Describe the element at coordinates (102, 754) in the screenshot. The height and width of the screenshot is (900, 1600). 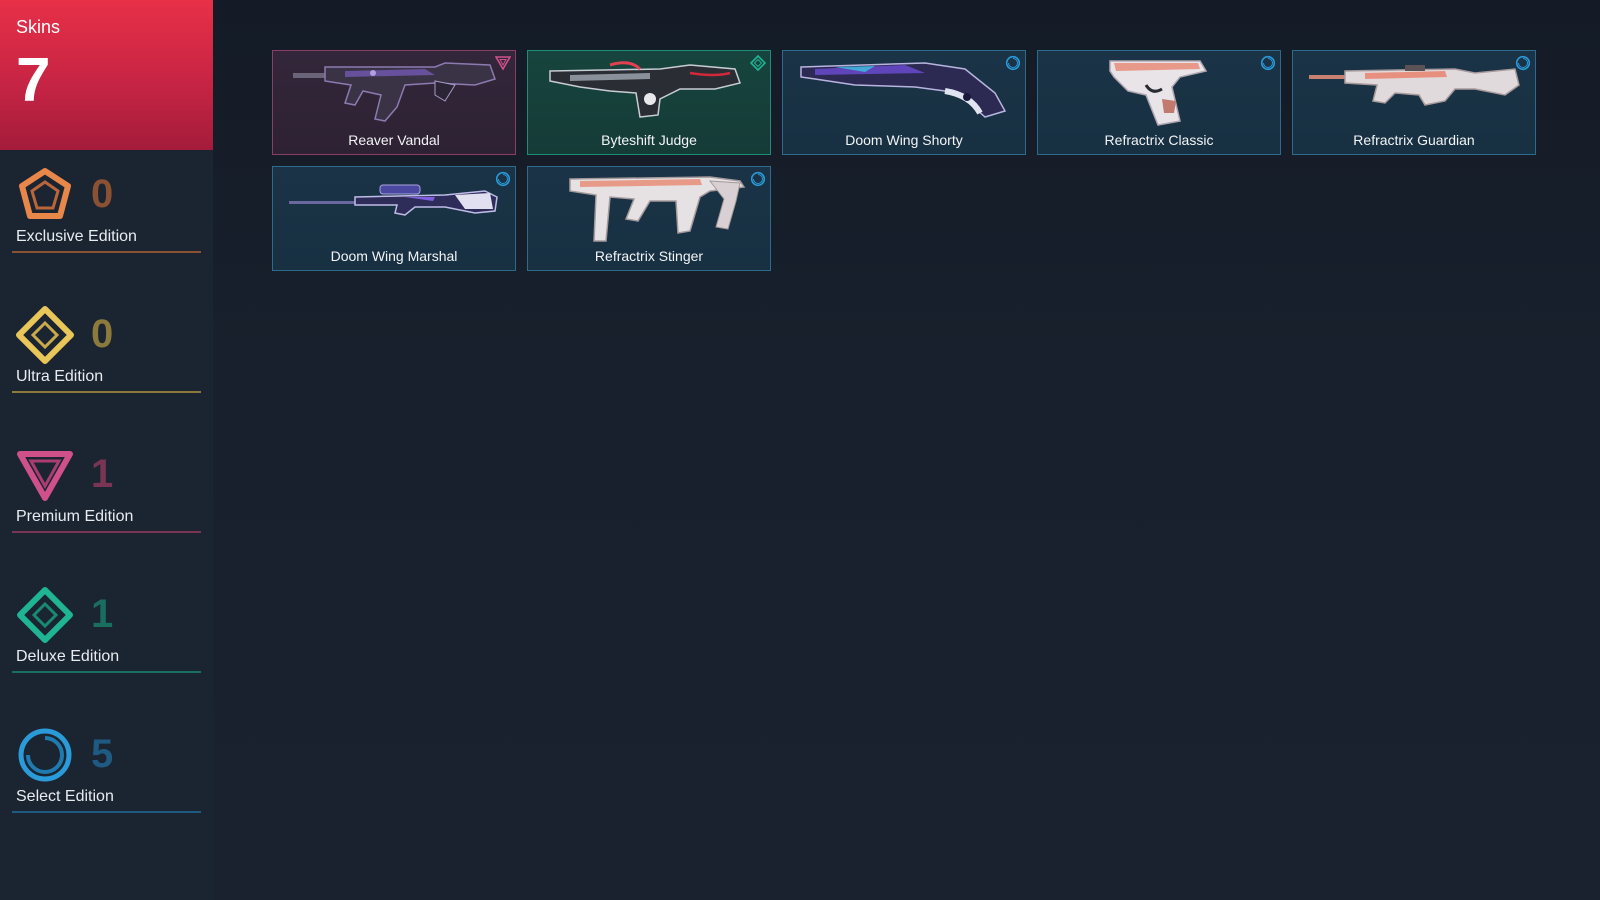
I see `select-count: 5` at that location.